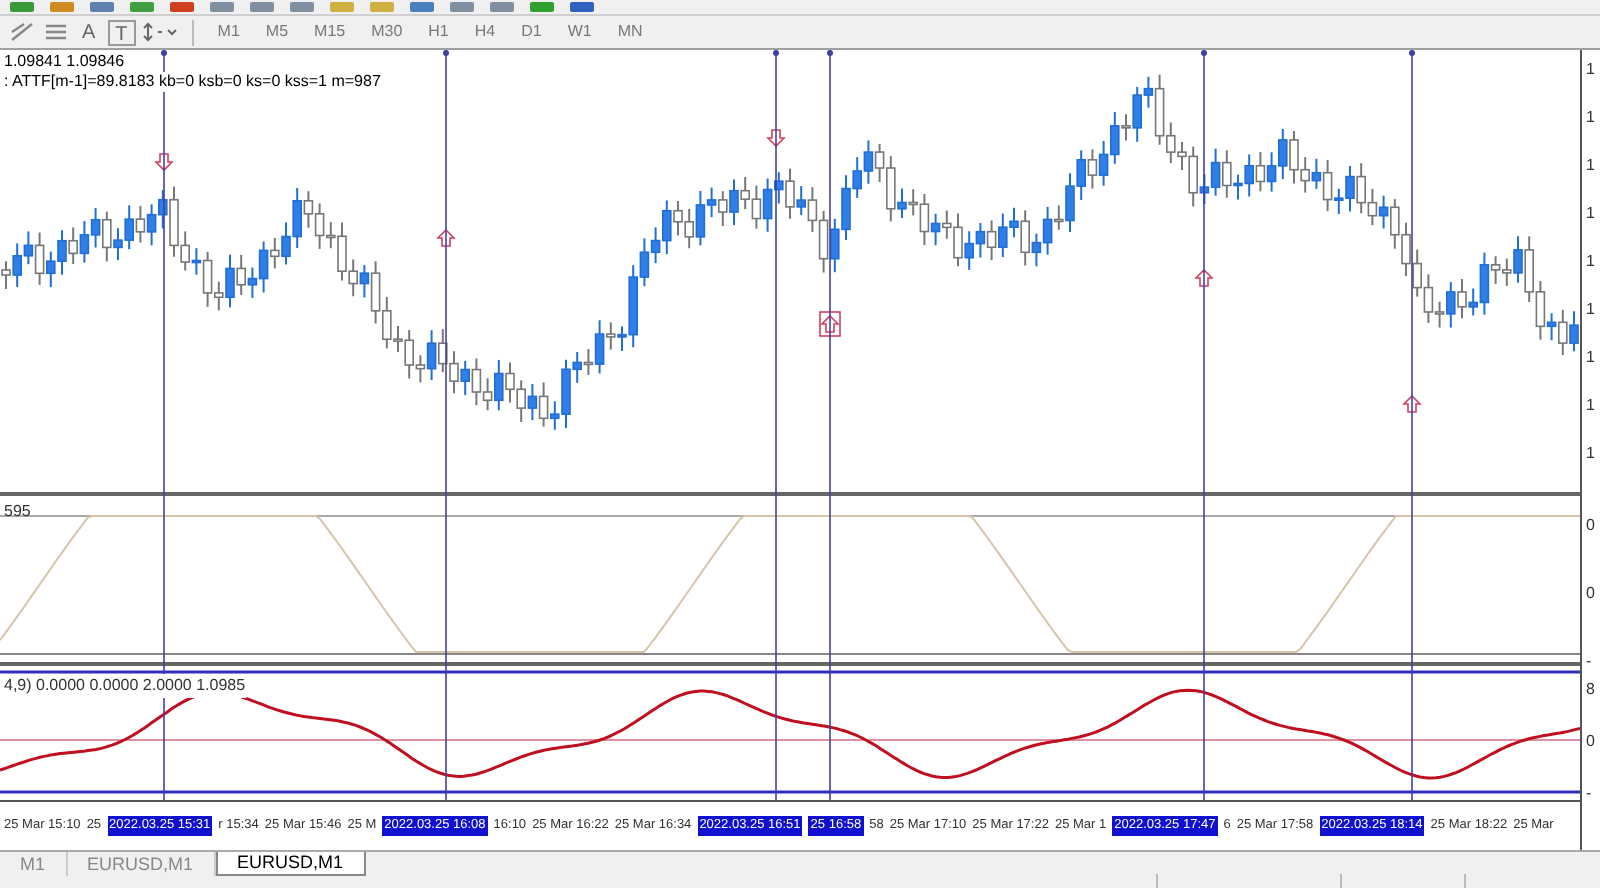 The image size is (1600, 888). Describe the element at coordinates (290, 864) in the screenshot. I see `chart-tab: EURUSD,M1` at that location.